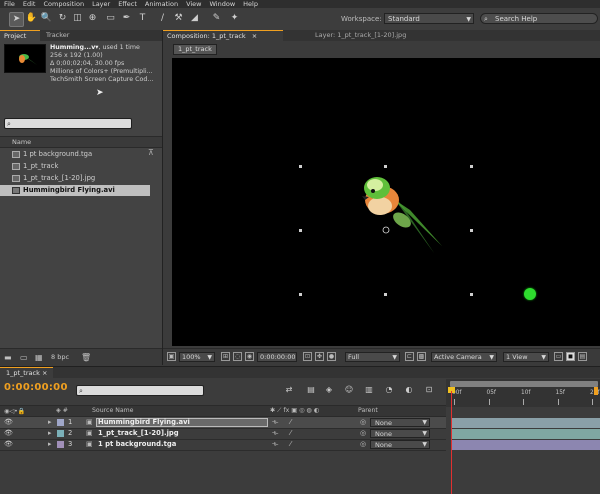  Describe the element at coordinates (234, 18) in the screenshot. I see `puppet-pin-tool-icon: ✦` at that location.